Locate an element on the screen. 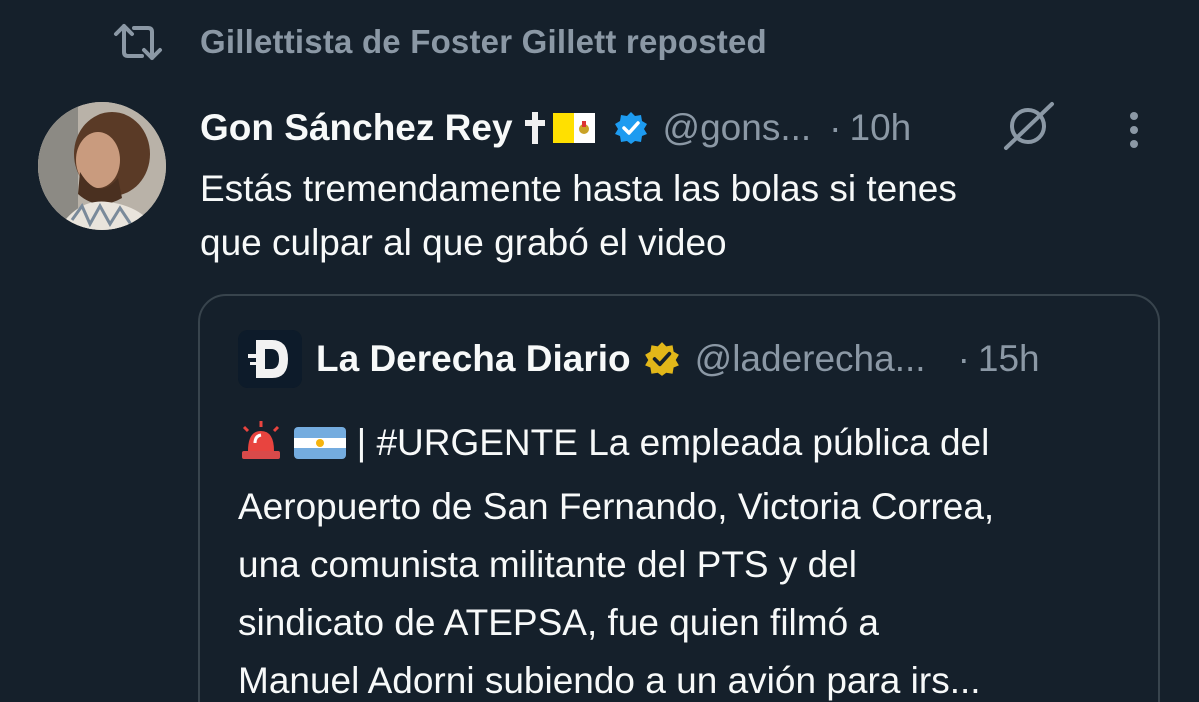 This screenshot has height=702, width=1199. police-light-emoji is located at coordinates (261, 449).